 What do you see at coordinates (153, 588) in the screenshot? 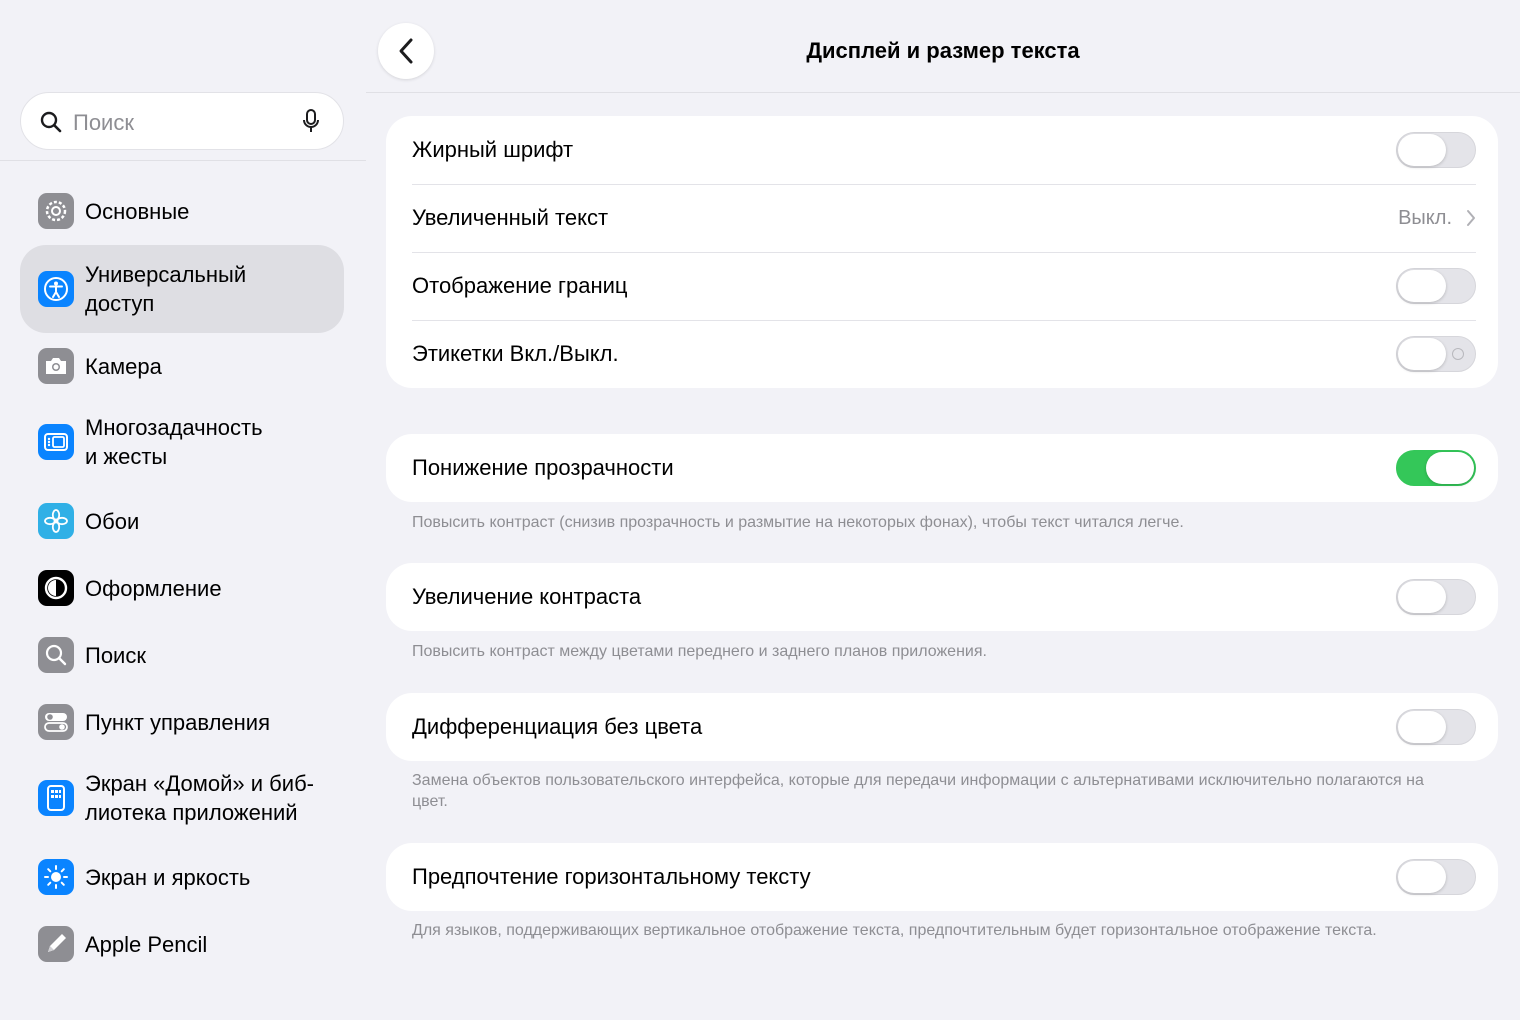
I see `sidebar-item-label: Оформление` at bounding box center [153, 588].